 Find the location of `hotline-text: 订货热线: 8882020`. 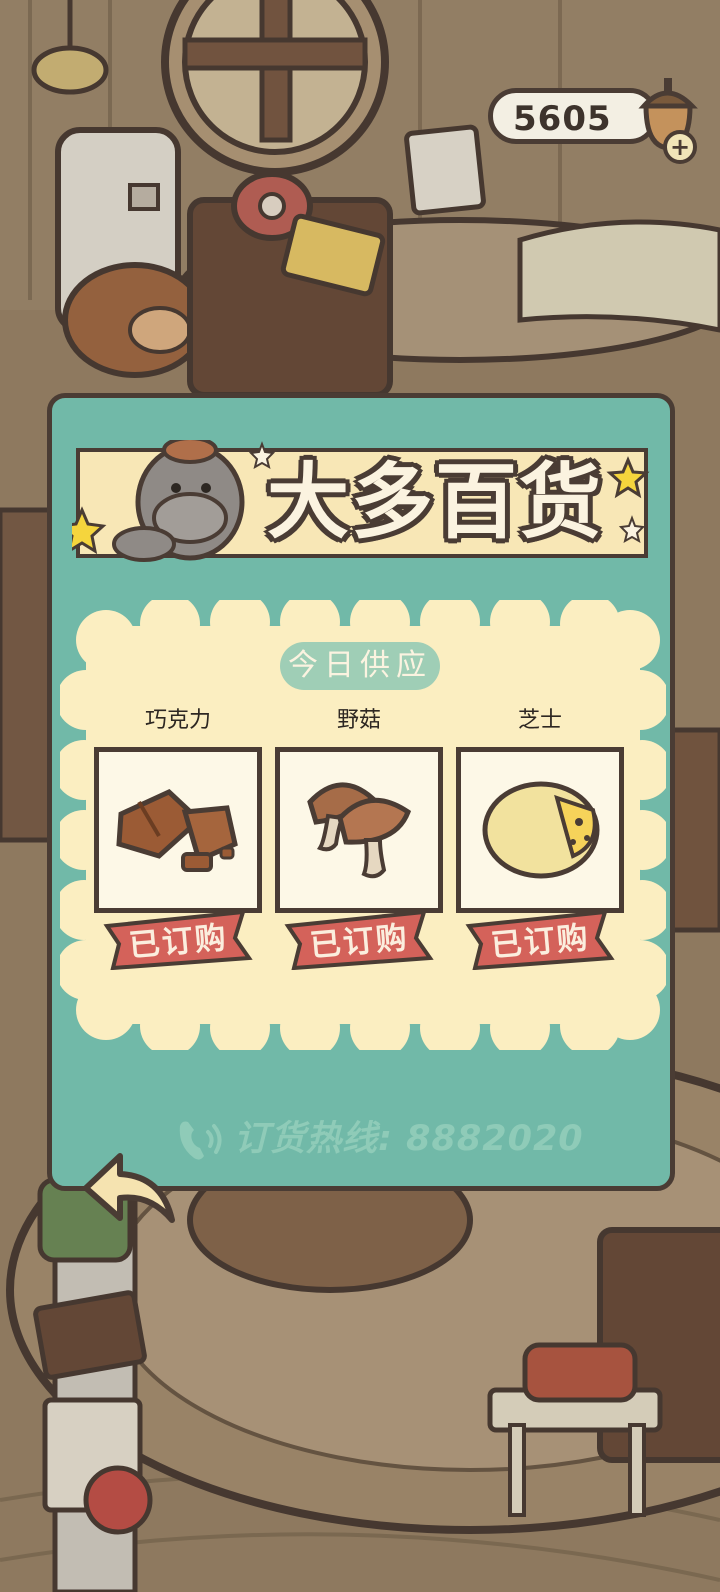

hotline-text: 订货热线: 8882020 is located at coordinates (409, 1139).